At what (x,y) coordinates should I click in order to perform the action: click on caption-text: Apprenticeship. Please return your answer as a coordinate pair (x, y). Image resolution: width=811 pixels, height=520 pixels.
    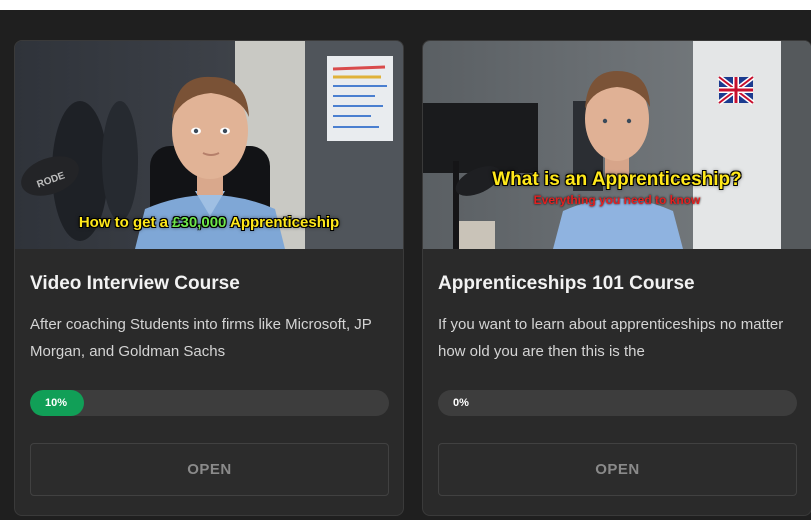
    Looking at the image, I should click on (283, 222).